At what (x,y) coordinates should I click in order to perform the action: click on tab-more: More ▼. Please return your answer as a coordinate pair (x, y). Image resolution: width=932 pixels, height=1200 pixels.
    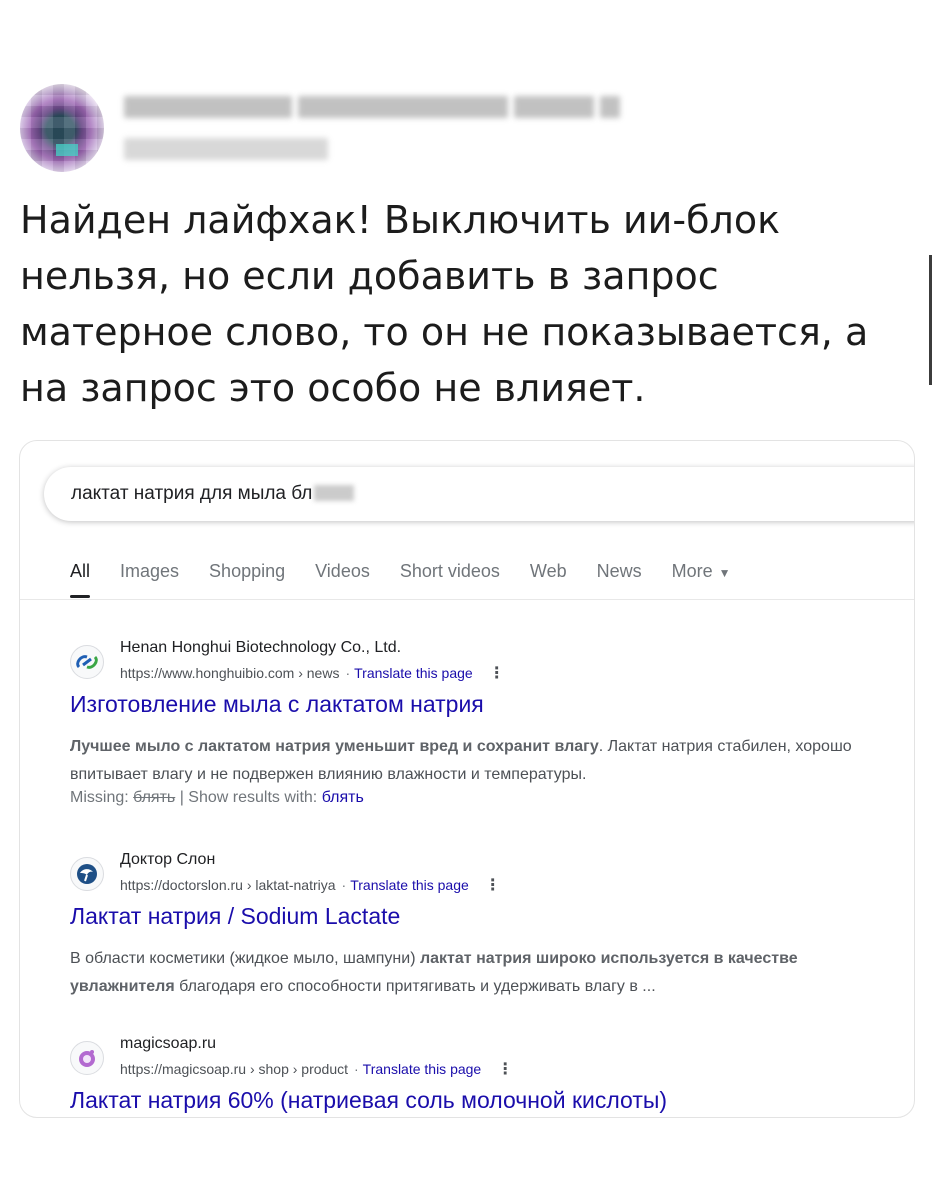
    Looking at the image, I should click on (701, 579).